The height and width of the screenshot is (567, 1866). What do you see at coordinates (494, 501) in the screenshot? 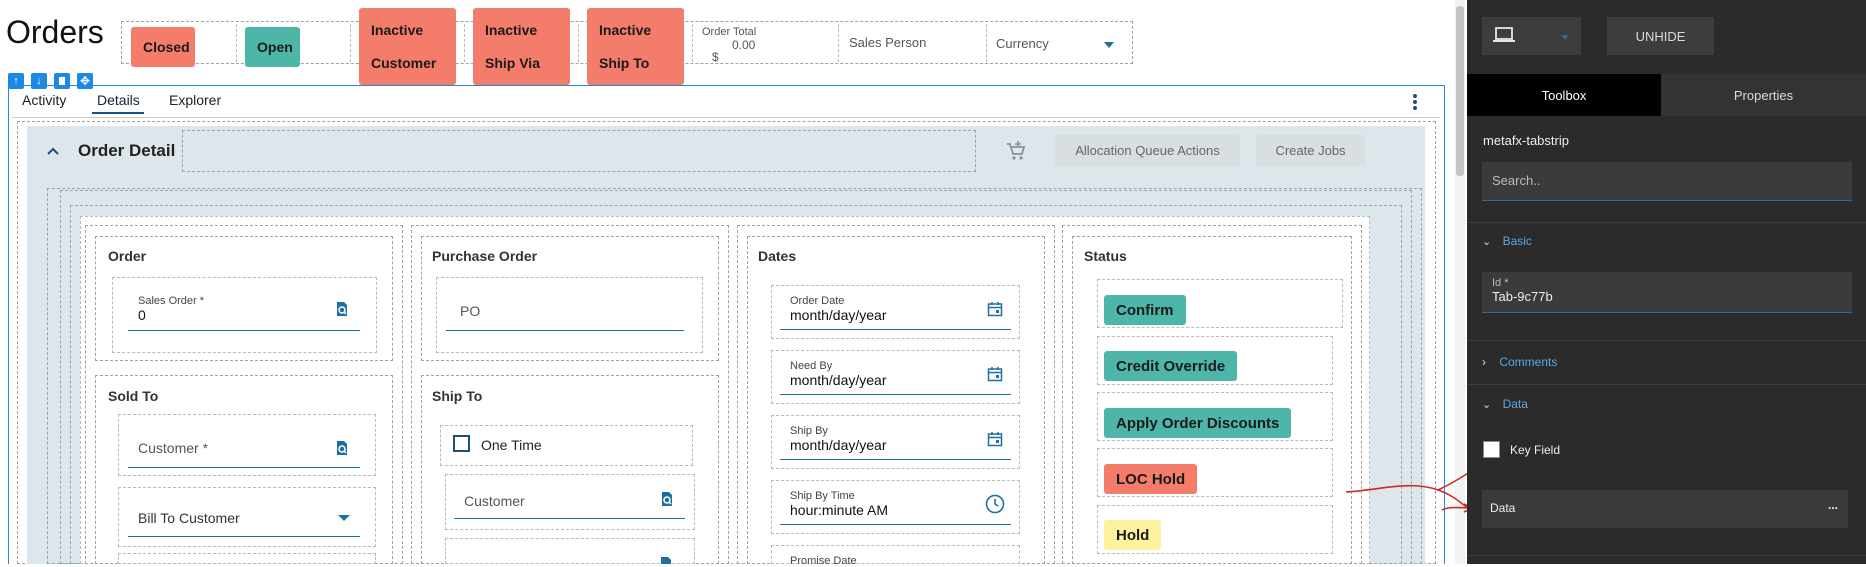
I see `ship-customer-placeholder: Customer` at bounding box center [494, 501].